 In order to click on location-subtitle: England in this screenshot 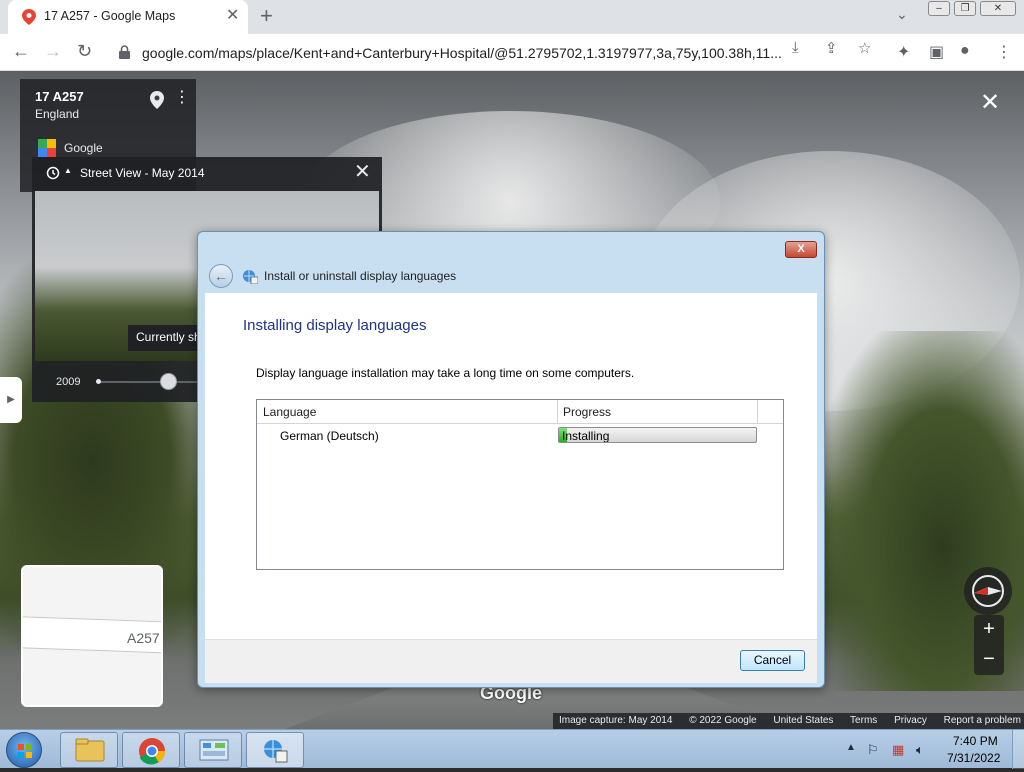, I will do `click(57, 114)`.